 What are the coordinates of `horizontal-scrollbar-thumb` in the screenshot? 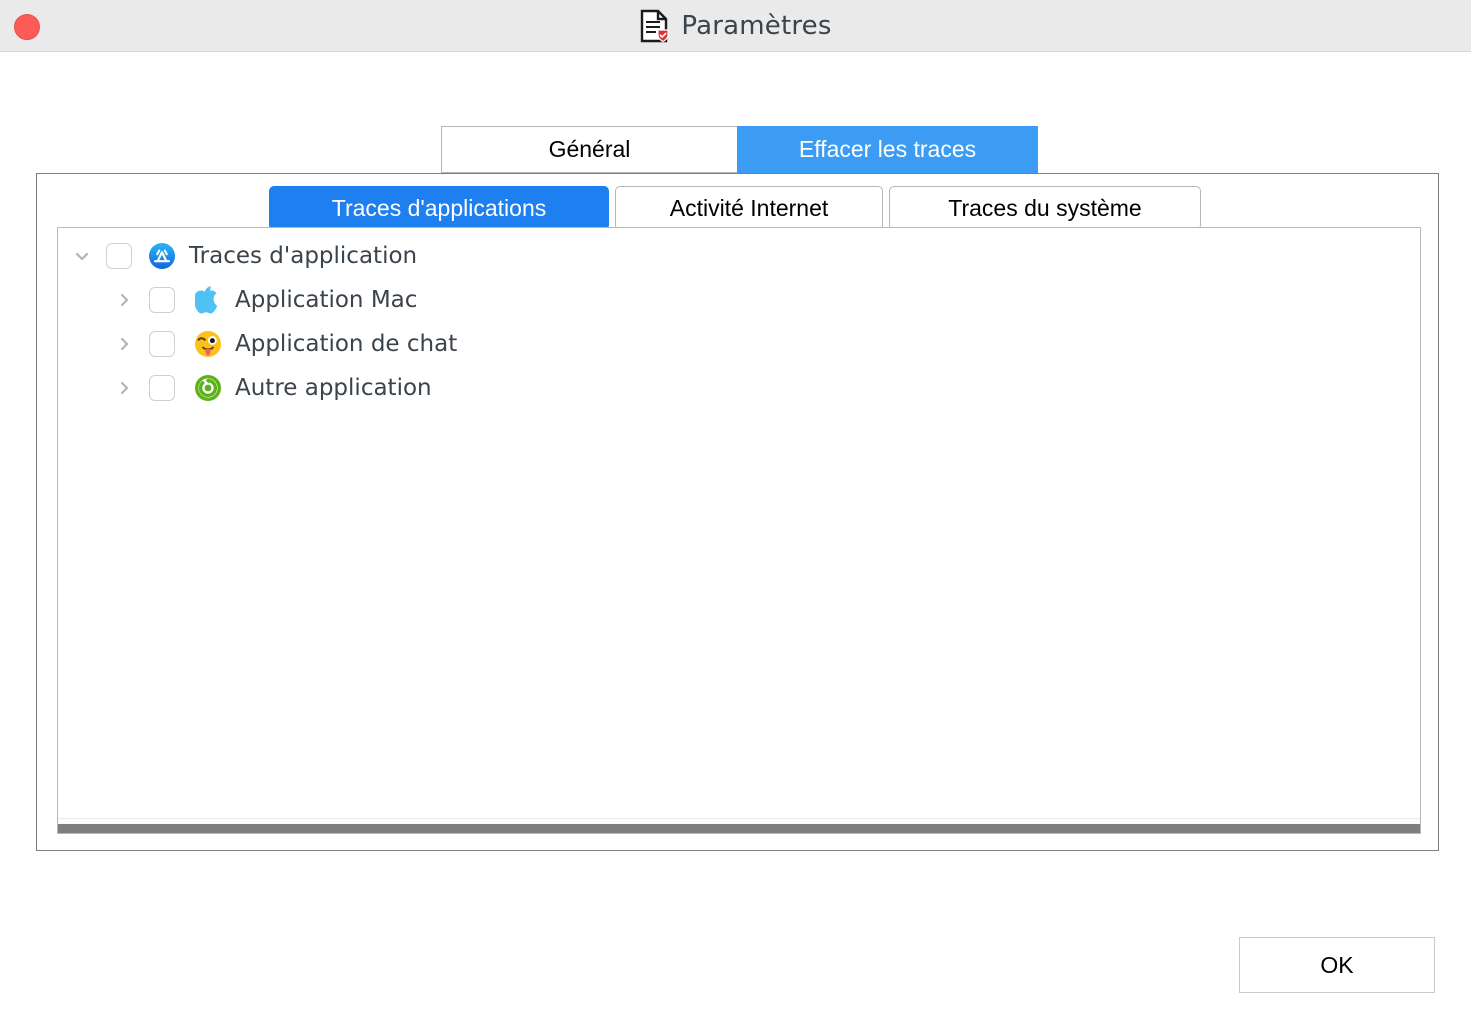 It's located at (739, 828).